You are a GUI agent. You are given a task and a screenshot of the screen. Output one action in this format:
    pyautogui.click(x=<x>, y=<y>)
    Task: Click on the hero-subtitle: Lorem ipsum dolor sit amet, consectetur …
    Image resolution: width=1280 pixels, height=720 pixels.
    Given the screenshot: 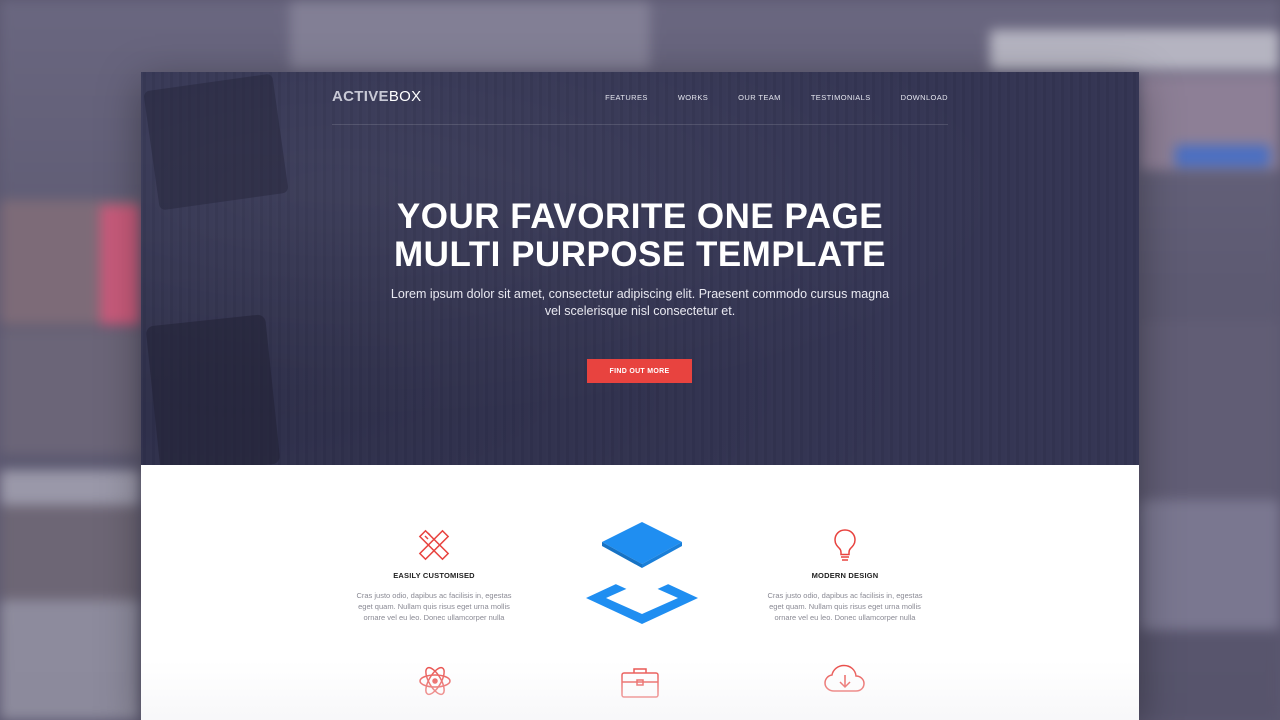 What is the action you would take?
    pyautogui.click(x=640, y=302)
    